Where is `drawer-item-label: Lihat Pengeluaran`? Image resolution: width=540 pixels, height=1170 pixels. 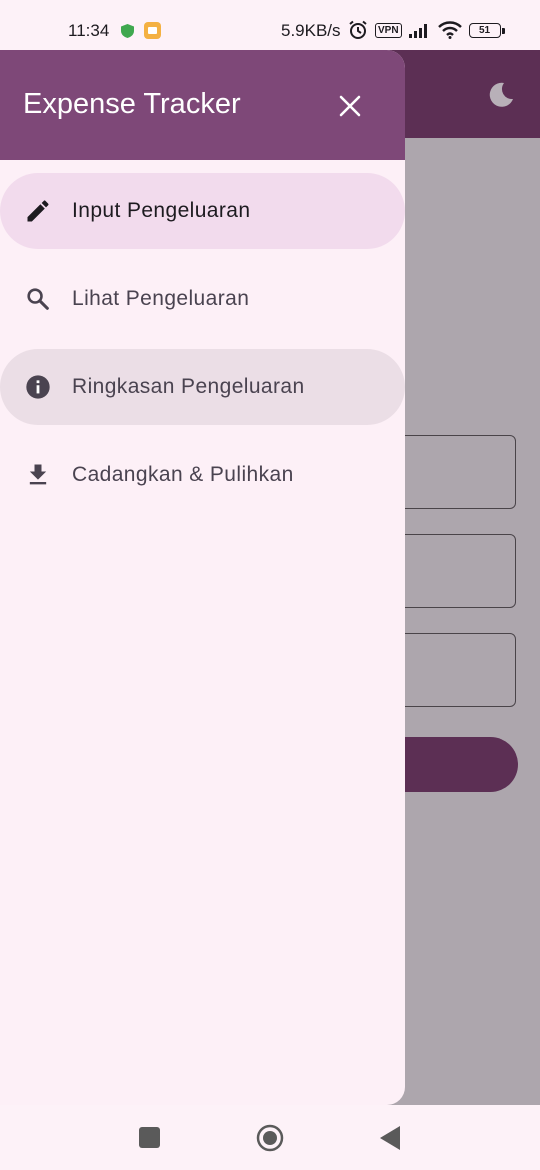
drawer-item-label: Lihat Pengeluaran is located at coordinates (161, 298).